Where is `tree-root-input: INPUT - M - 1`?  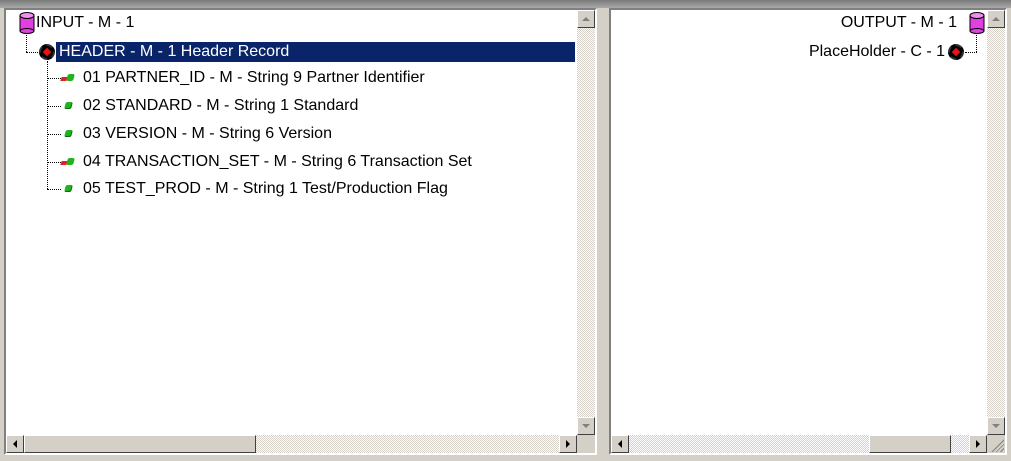 tree-root-input: INPUT - M - 1 is located at coordinates (85, 23).